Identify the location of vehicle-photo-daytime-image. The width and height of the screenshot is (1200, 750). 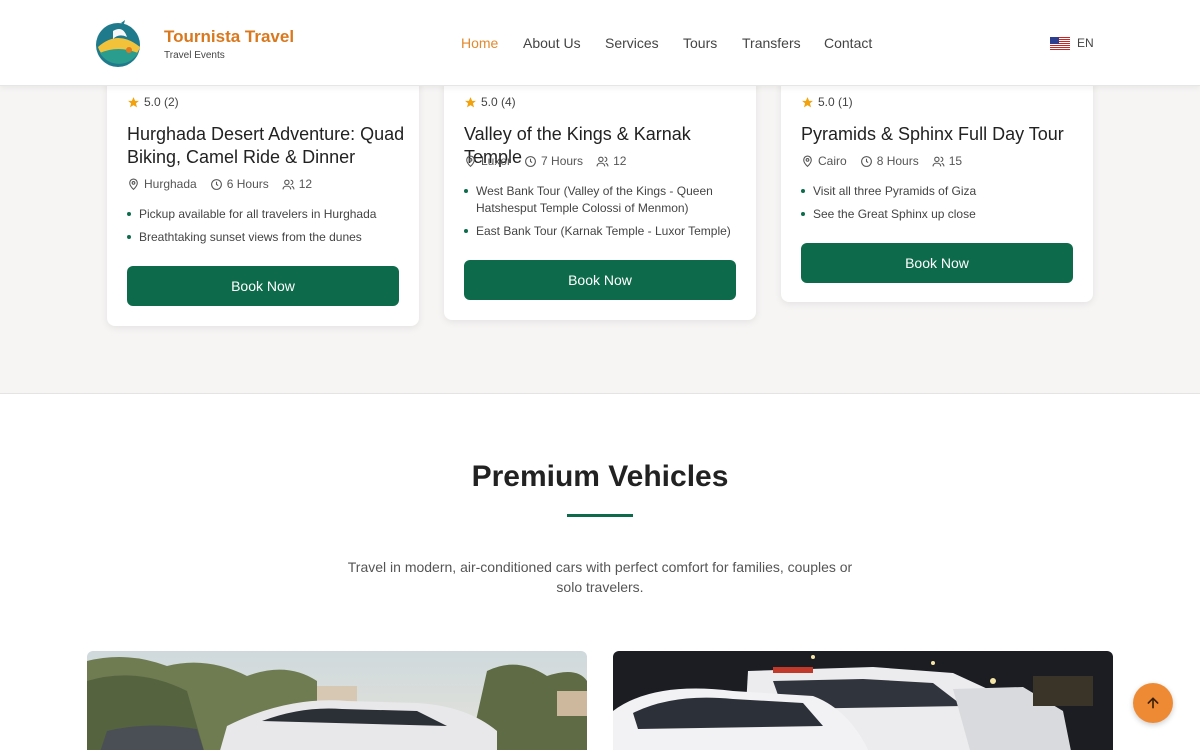
(337, 700).